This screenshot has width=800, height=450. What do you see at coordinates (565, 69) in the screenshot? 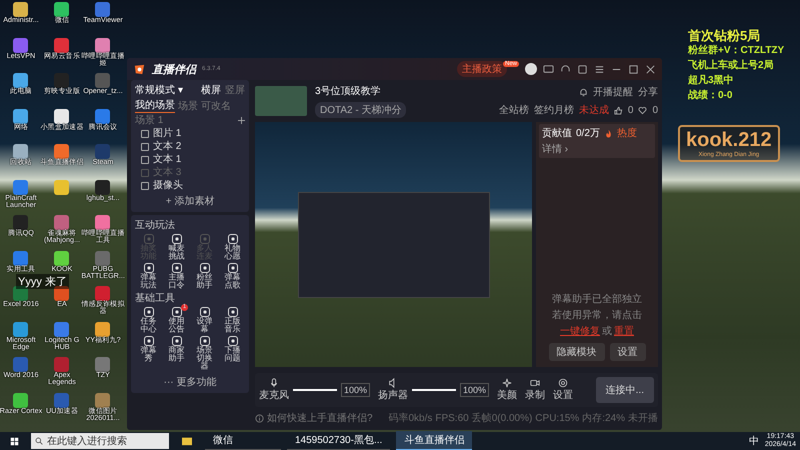
I see `headset-icon` at bounding box center [565, 69].